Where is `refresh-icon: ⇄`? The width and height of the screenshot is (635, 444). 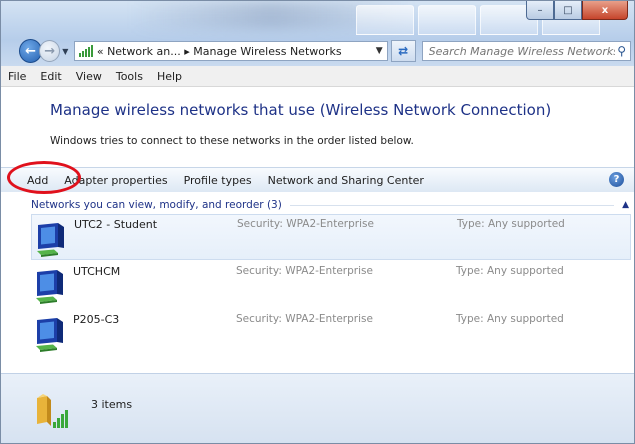
refresh-icon: ⇄ is located at coordinates (403, 51).